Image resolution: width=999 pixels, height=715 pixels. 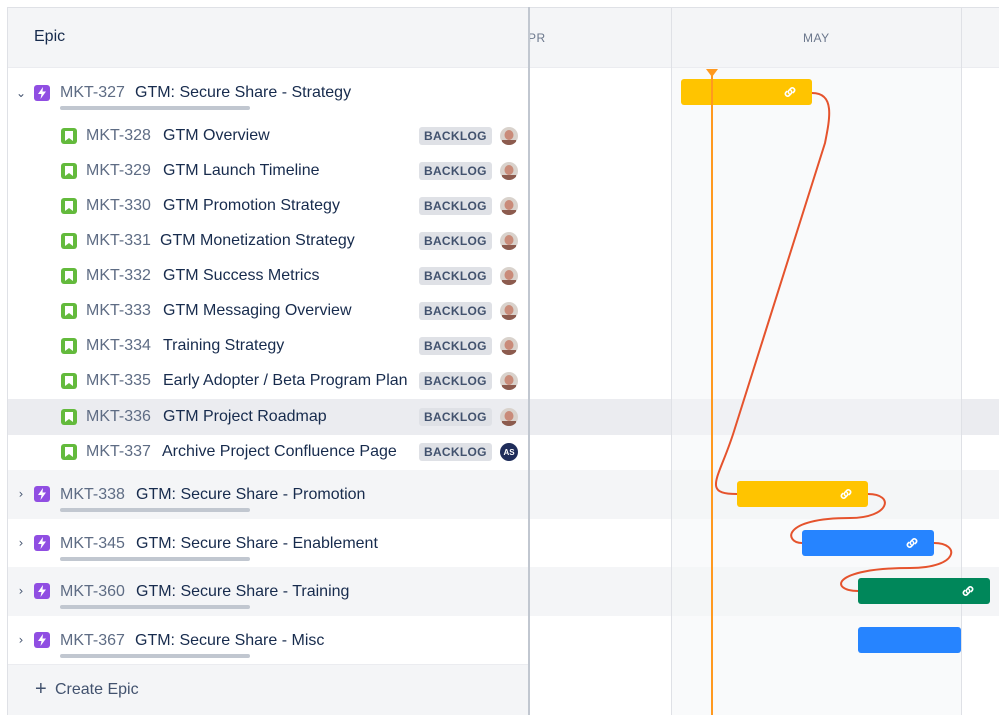 I want to click on epic-row-mkt-327: ⌄ MKT-327 GTM: Secure Share - Strategy, so click(x=269, y=93).